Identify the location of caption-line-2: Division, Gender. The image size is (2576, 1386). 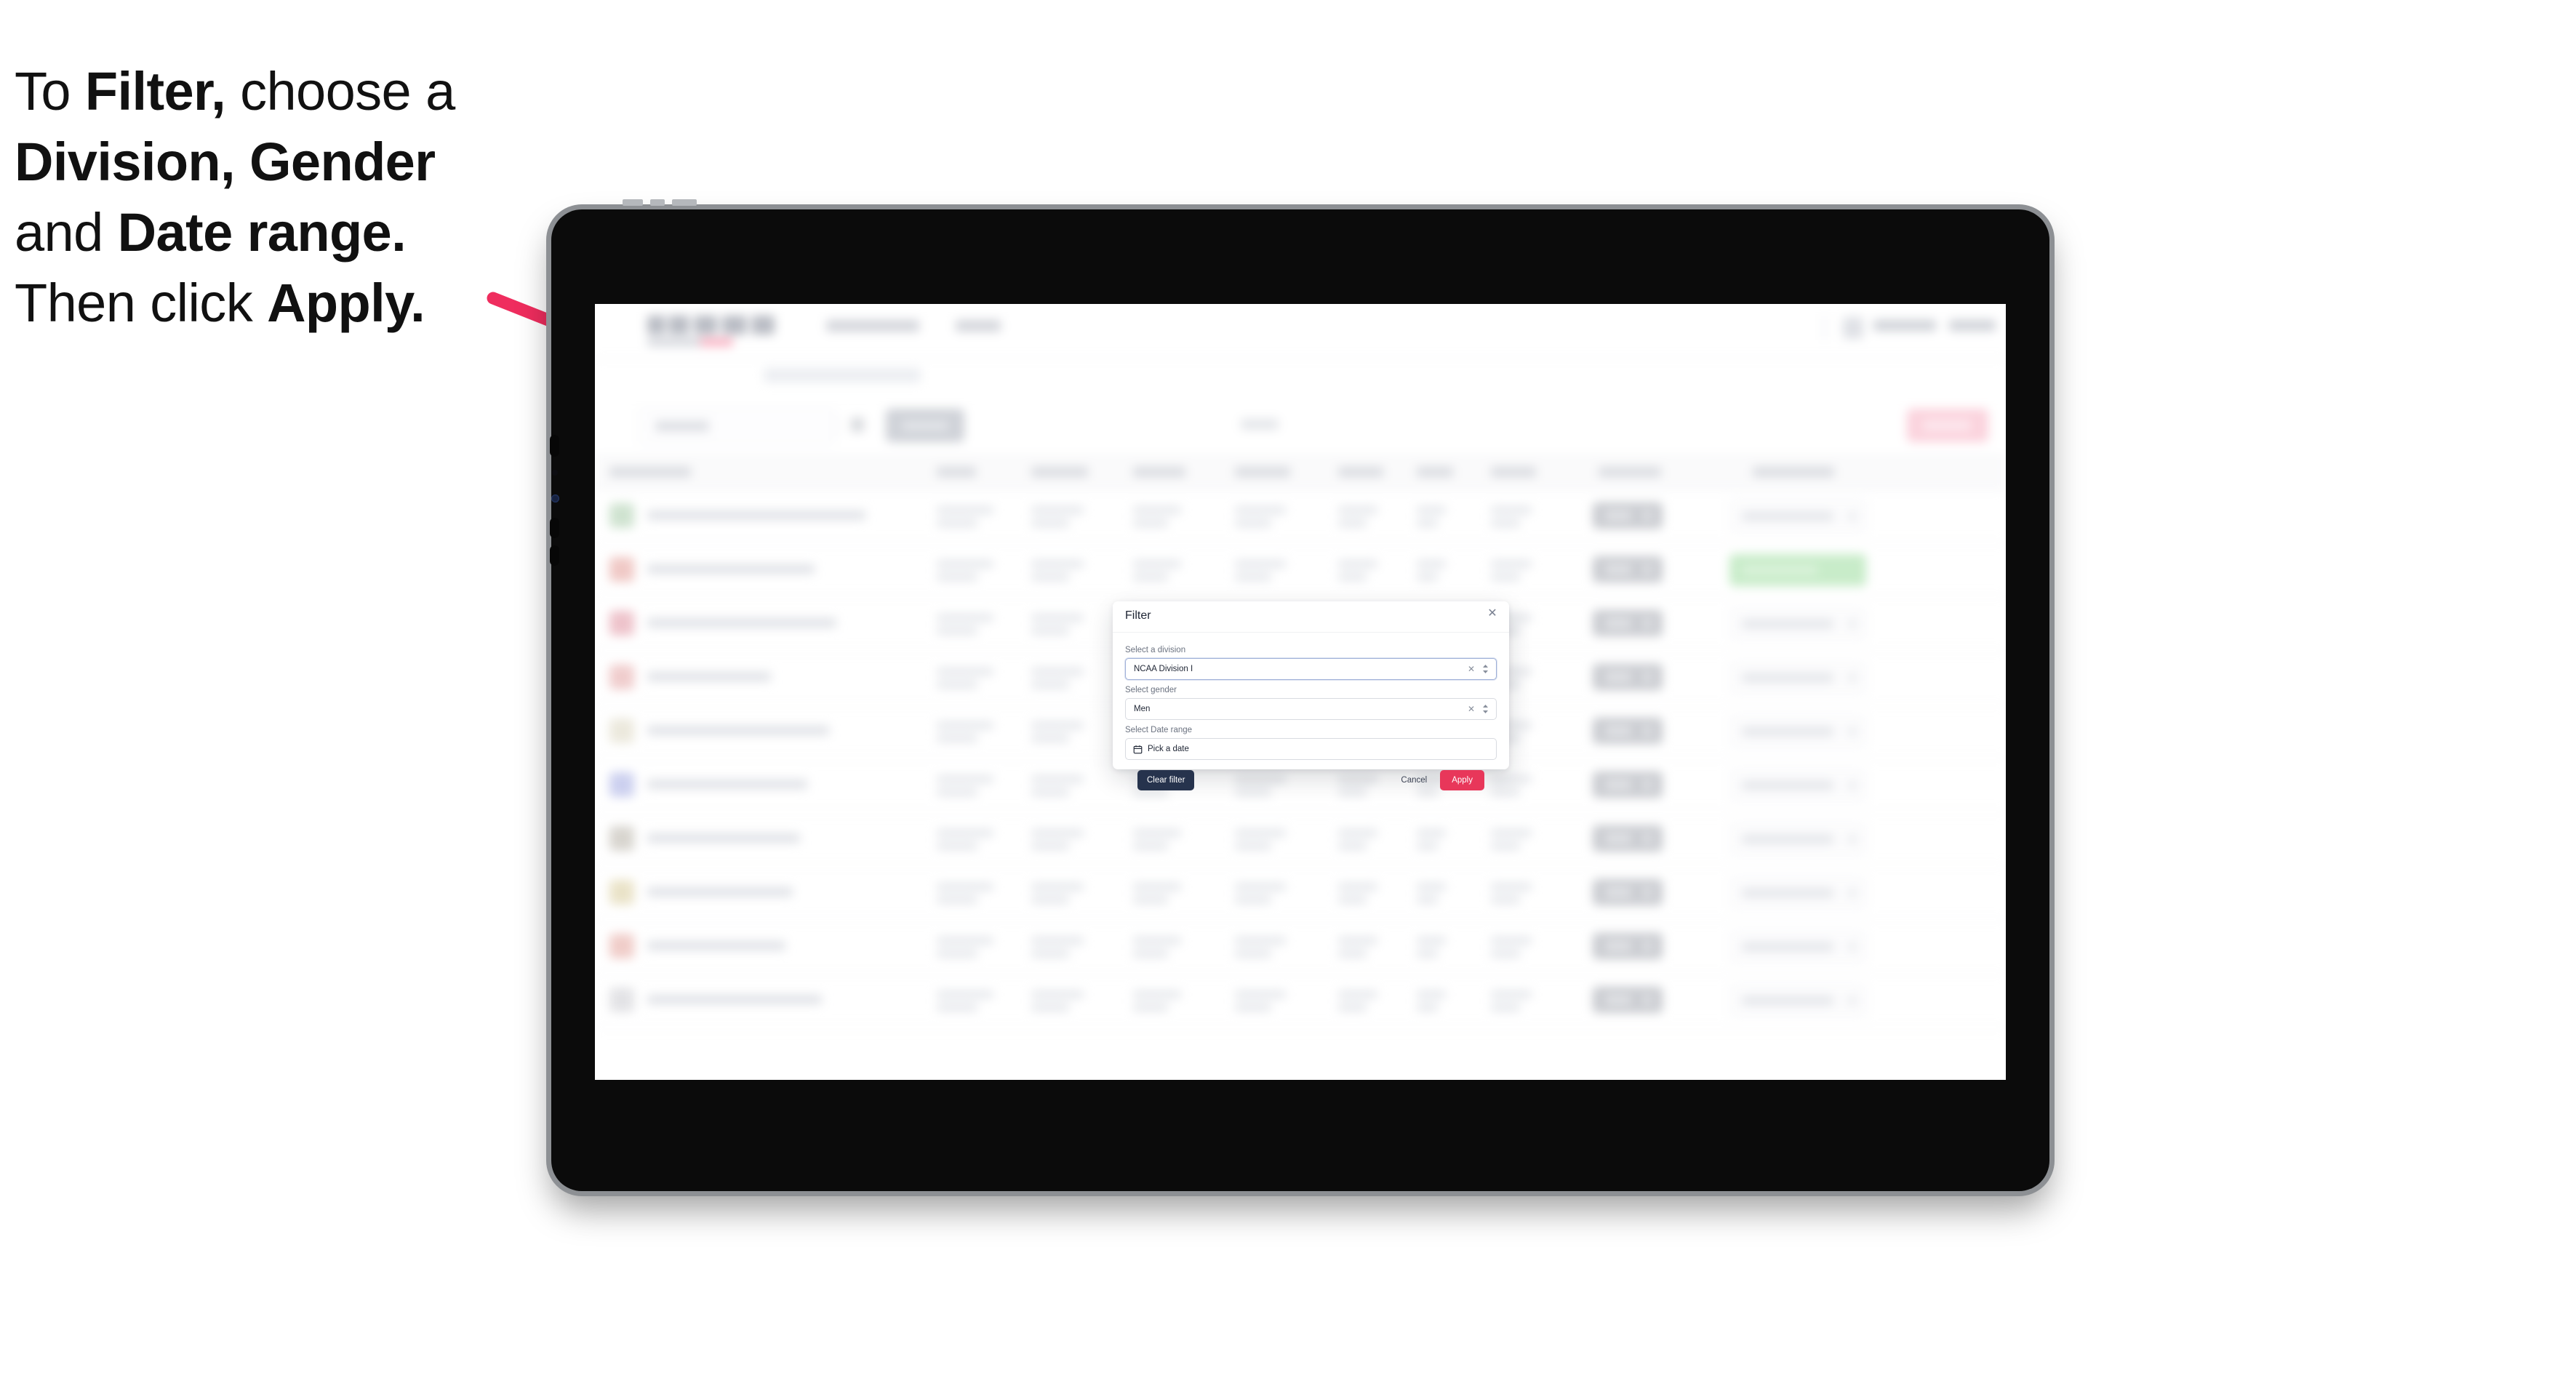
(225, 162).